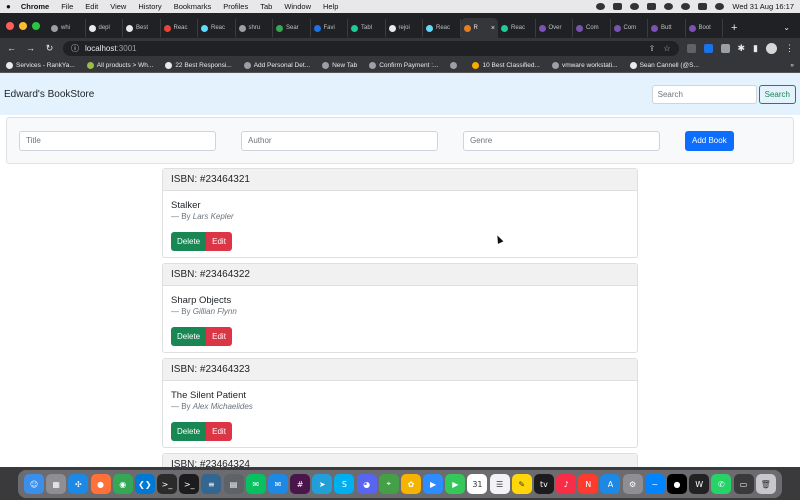  I want to click on control-center-icon, so click(703, 6).